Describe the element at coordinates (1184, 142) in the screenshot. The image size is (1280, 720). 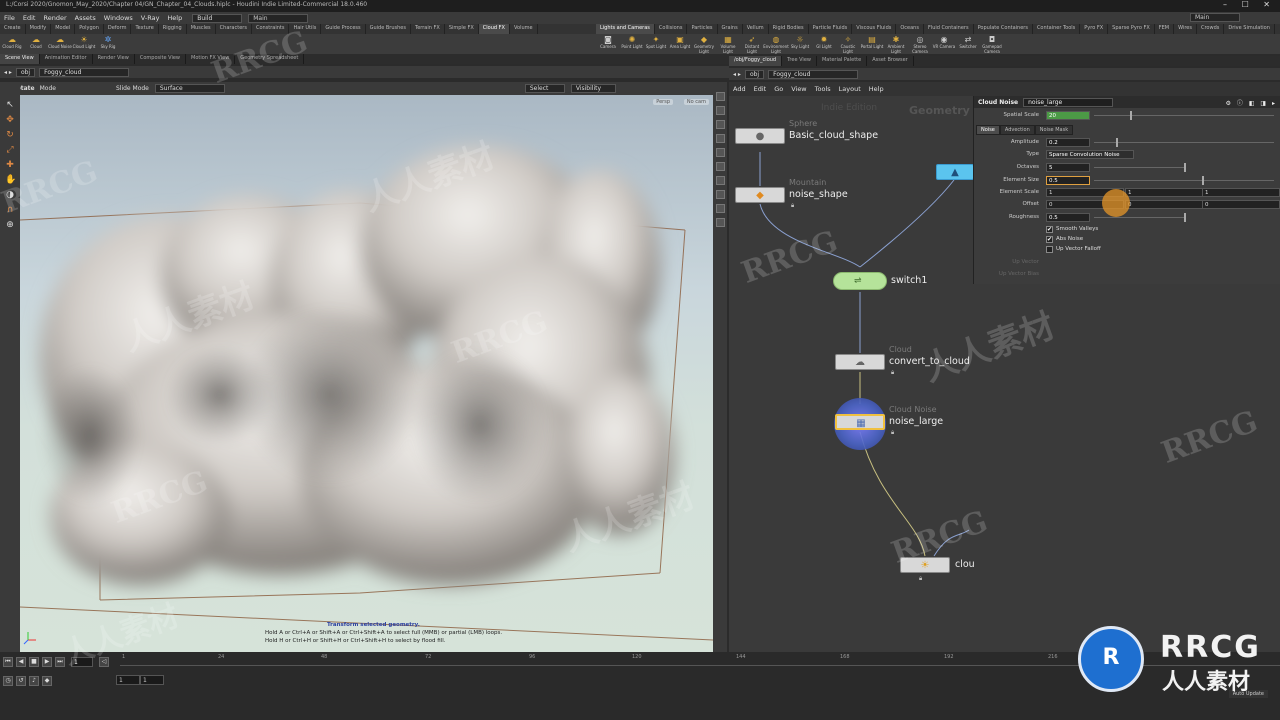
I see `amplitude-slider` at that location.